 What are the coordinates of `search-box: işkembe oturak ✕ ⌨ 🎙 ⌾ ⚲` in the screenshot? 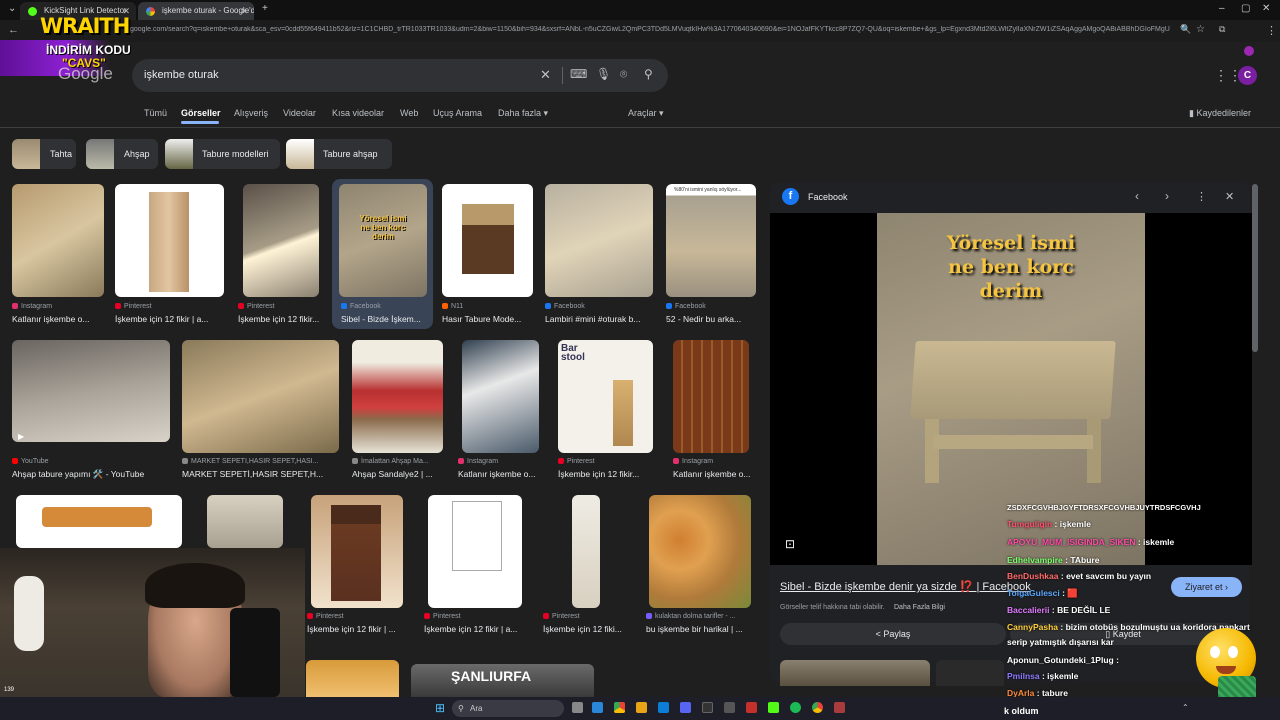 It's located at (400, 75).